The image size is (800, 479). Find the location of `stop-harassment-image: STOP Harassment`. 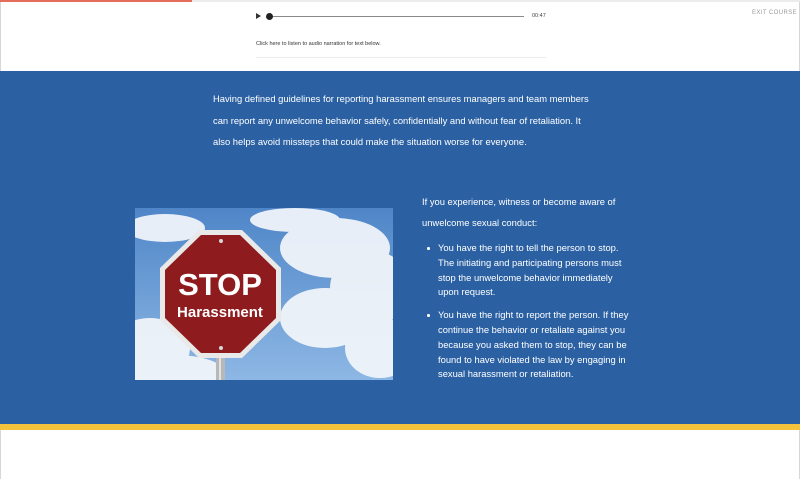

stop-harassment-image: STOP Harassment is located at coordinates (264, 294).